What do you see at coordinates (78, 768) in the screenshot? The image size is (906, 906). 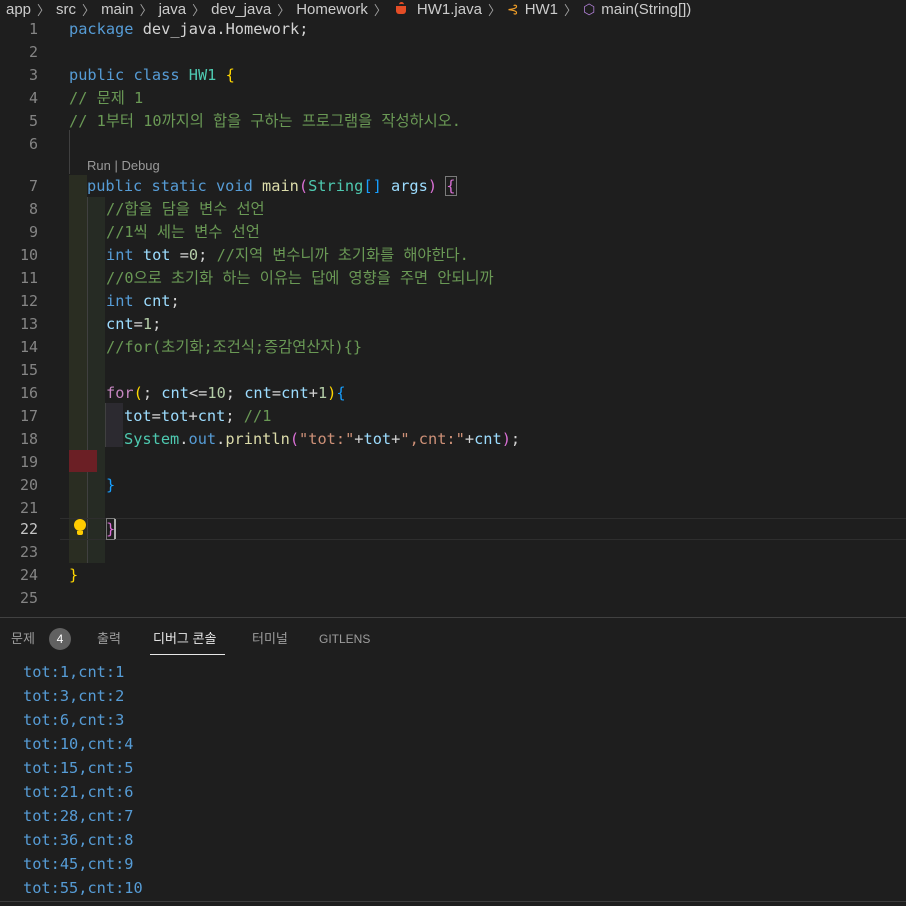 I see `console-line: tot:15,cnt:5` at bounding box center [78, 768].